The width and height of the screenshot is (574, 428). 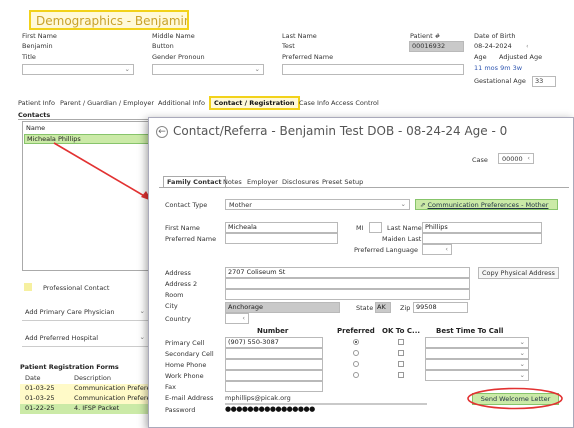 I want to click on add-pcp-select: Add Primary Care Physician ⌄, so click(x=85, y=314).